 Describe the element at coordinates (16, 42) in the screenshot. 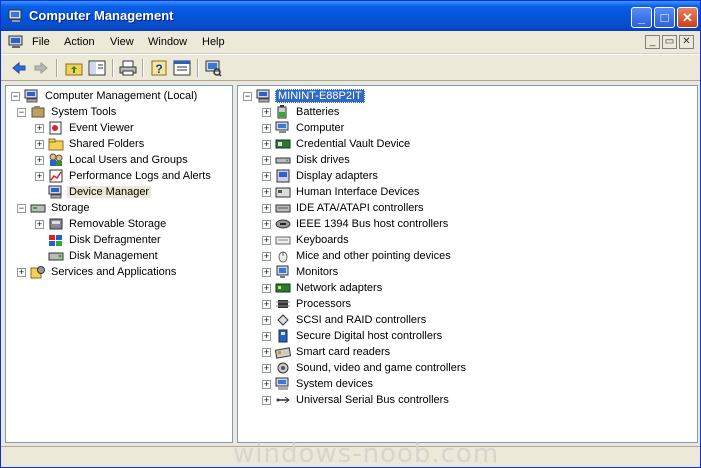

I see `system-menu-icon` at that location.